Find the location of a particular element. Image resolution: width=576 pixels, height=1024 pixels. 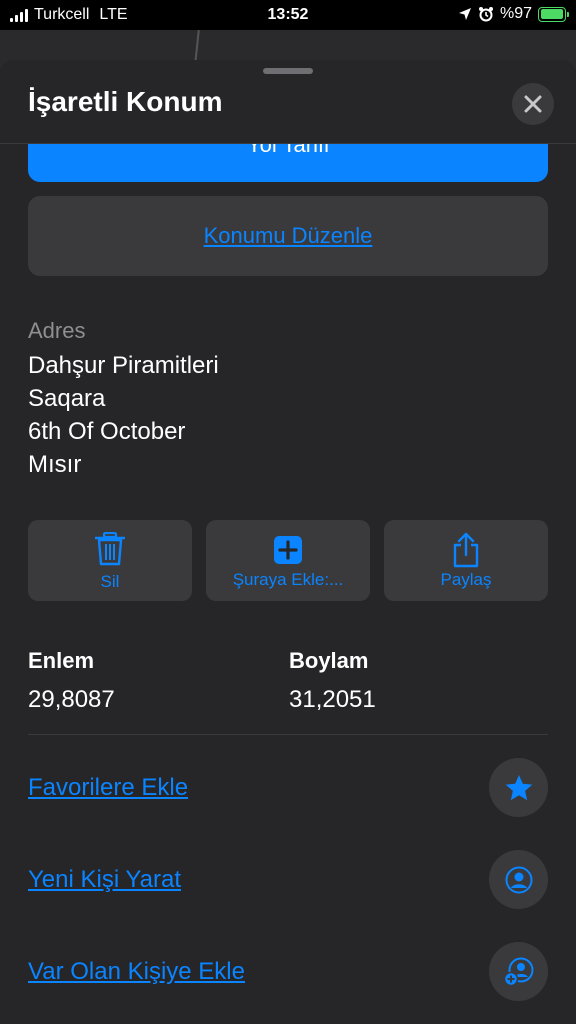

battery-icon is located at coordinates (553, 14).